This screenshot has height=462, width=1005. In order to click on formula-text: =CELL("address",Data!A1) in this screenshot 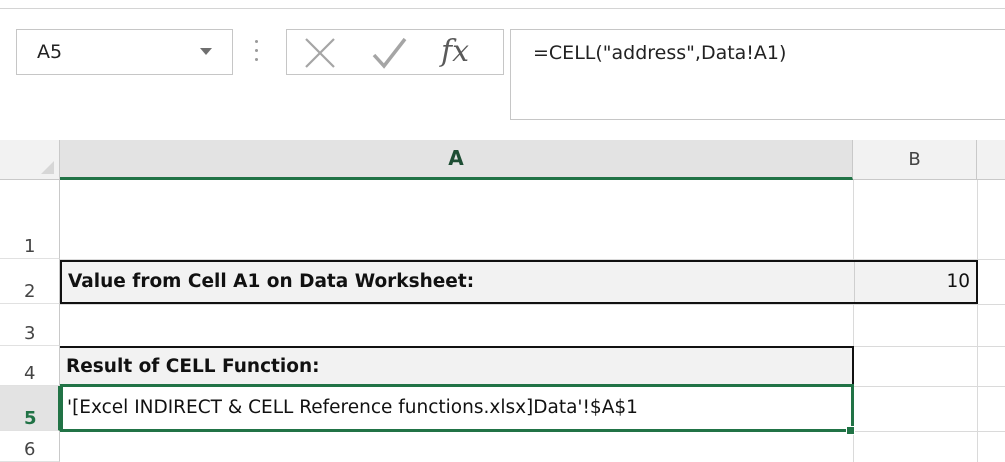, I will do `click(660, 53)`.